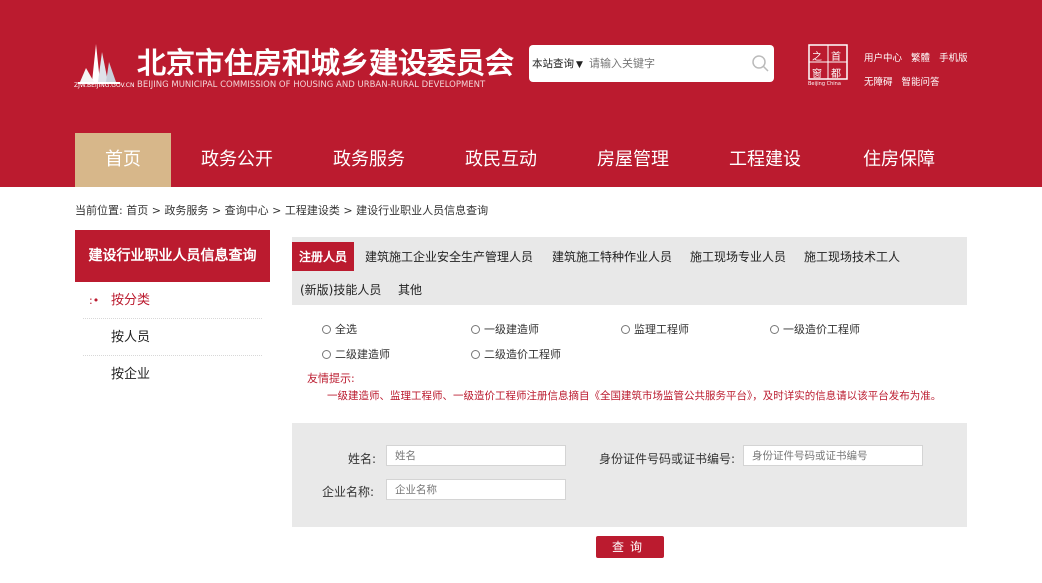 Image resolution: width=1042 pixels, height=583 pixels. Describe the element at coordinates (362, 354) in the screenshot. I see `radio-label: 二级建造师` at that location.